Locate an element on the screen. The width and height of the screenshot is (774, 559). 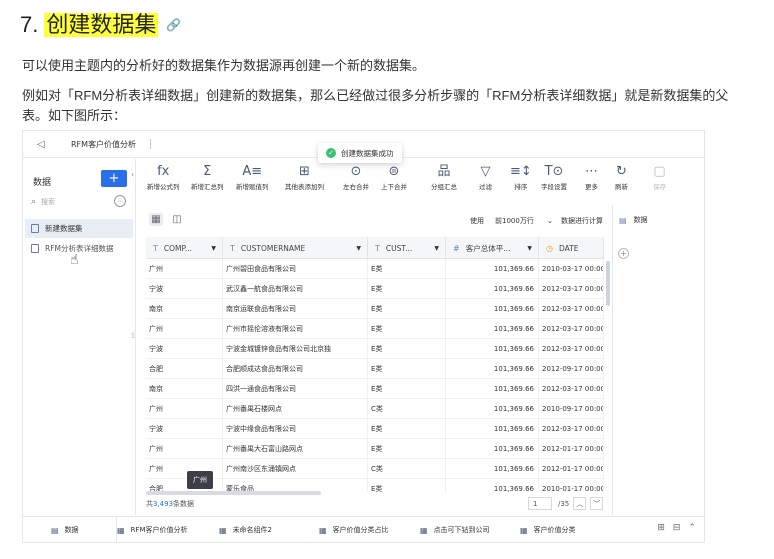
toolbar-button-1: Σ 新增汇总列 is located at coordinates (207, 177).